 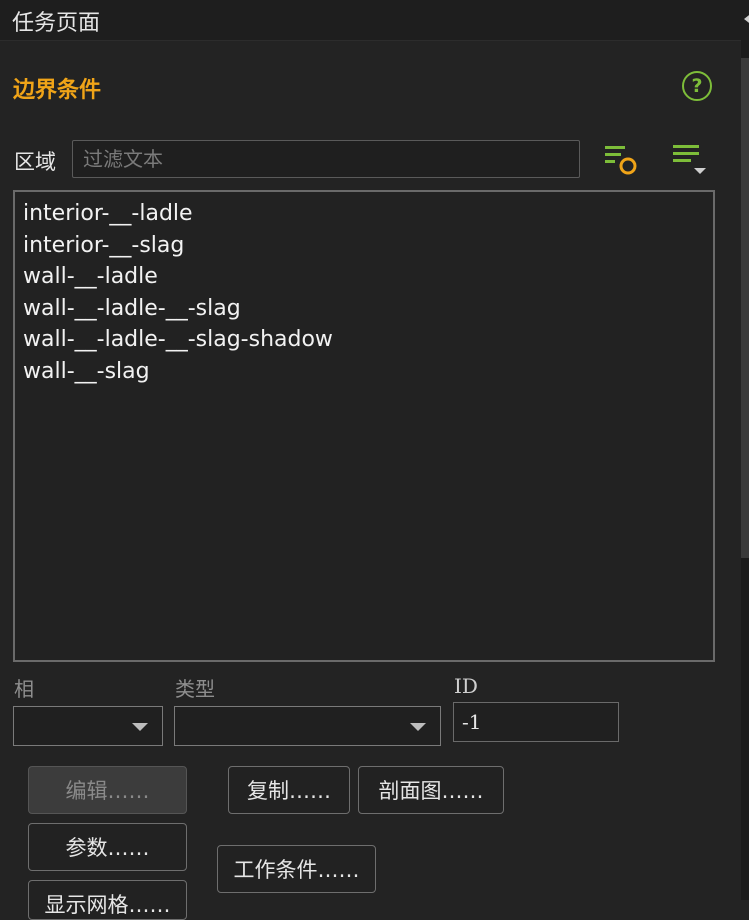 I want to click on phase-dropdown, so click(x=88, y=726).